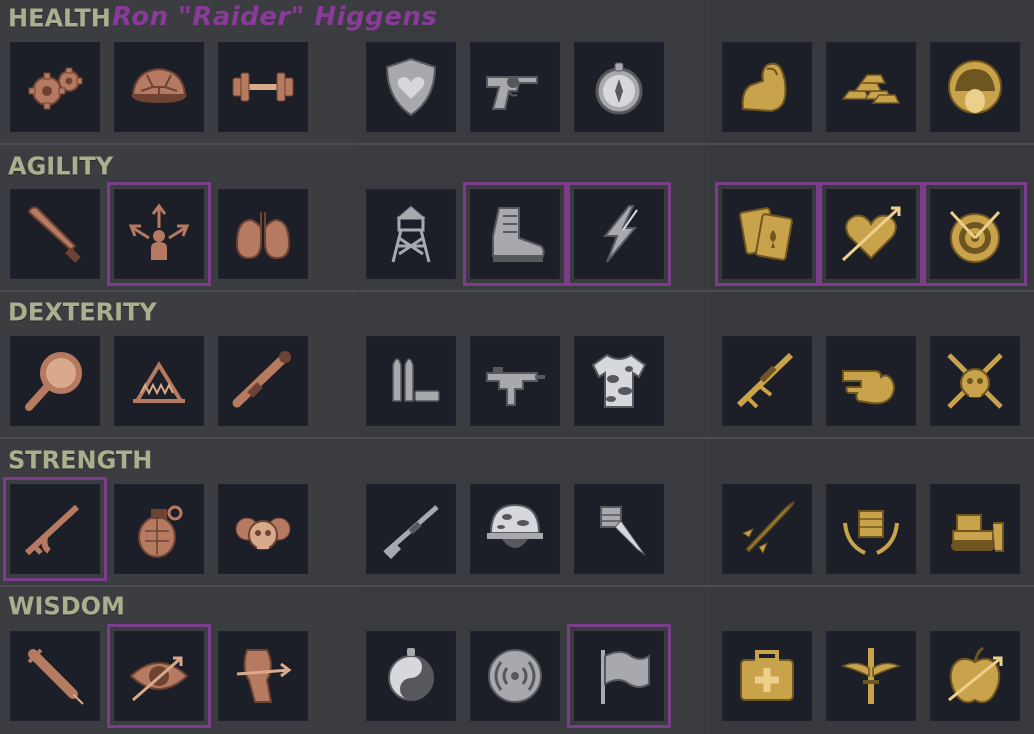  I want to click on gears-icon, so click(55, 88).